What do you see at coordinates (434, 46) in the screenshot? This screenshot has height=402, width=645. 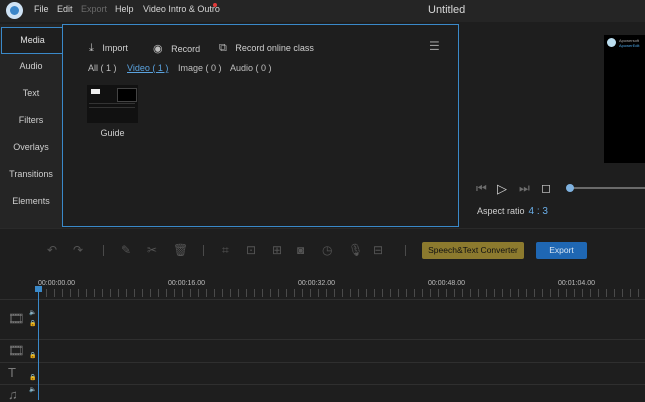 I see `list-view-icon: ☰` at bounding box center [434, 46].